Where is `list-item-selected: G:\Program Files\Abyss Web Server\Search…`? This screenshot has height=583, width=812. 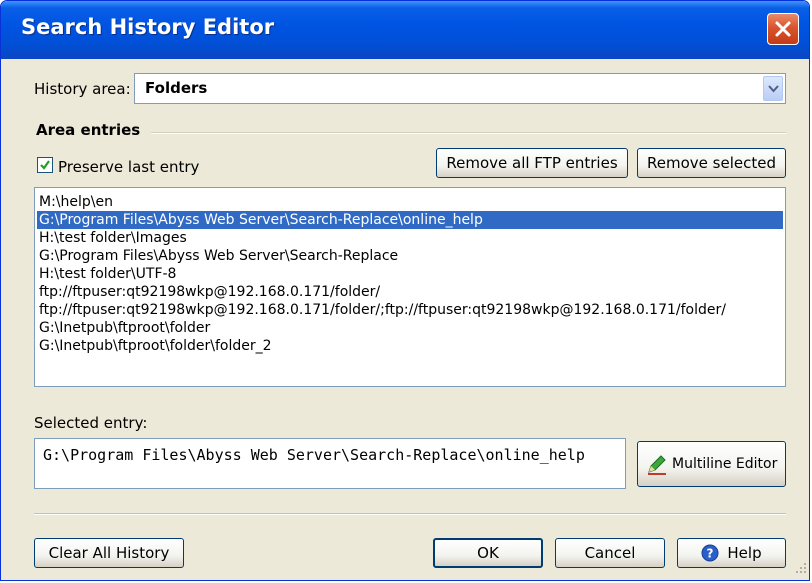
list-item-selected: G:\Program Files\Abyss Web Server\Search… is located at coordinates (410, 220).